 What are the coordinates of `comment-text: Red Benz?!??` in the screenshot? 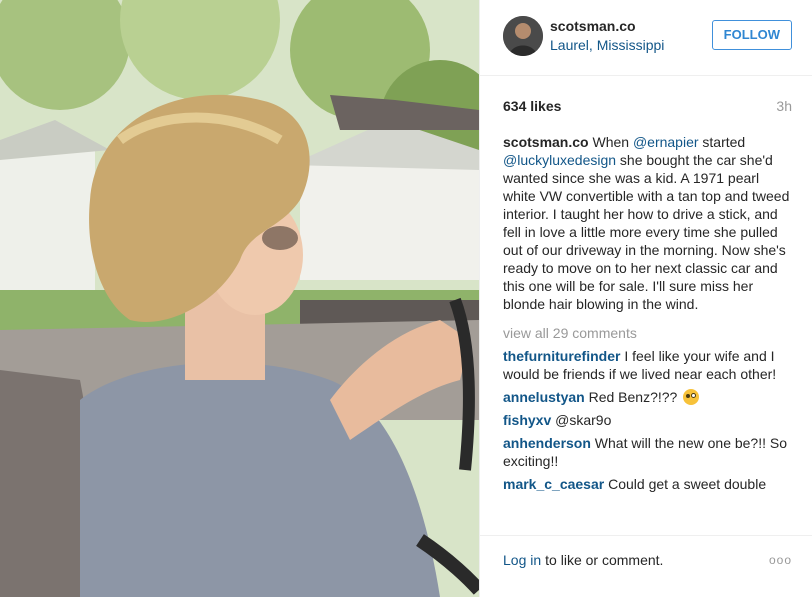 It's located at (633, 397).